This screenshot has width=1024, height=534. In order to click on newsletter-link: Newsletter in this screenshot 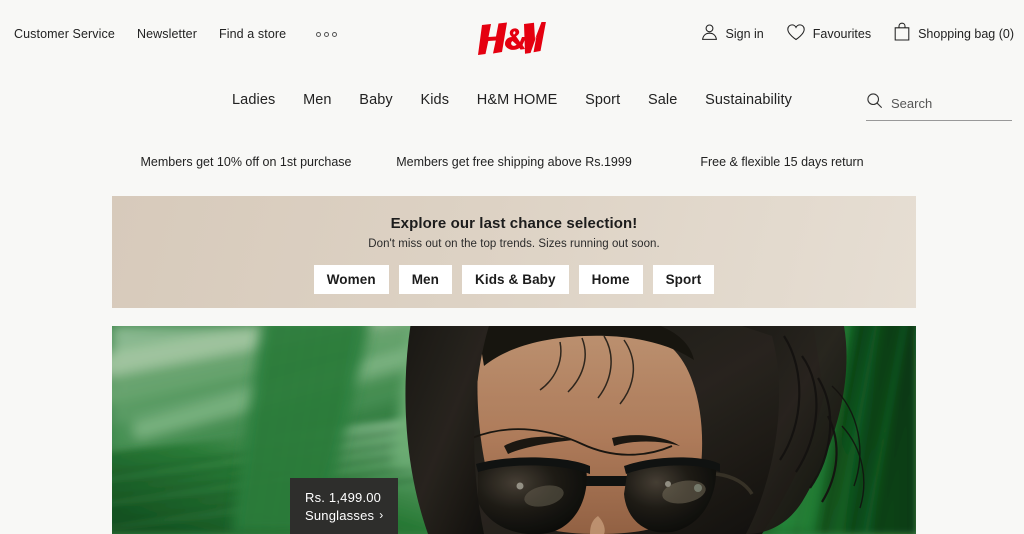, I will do `click(167, 34)`.